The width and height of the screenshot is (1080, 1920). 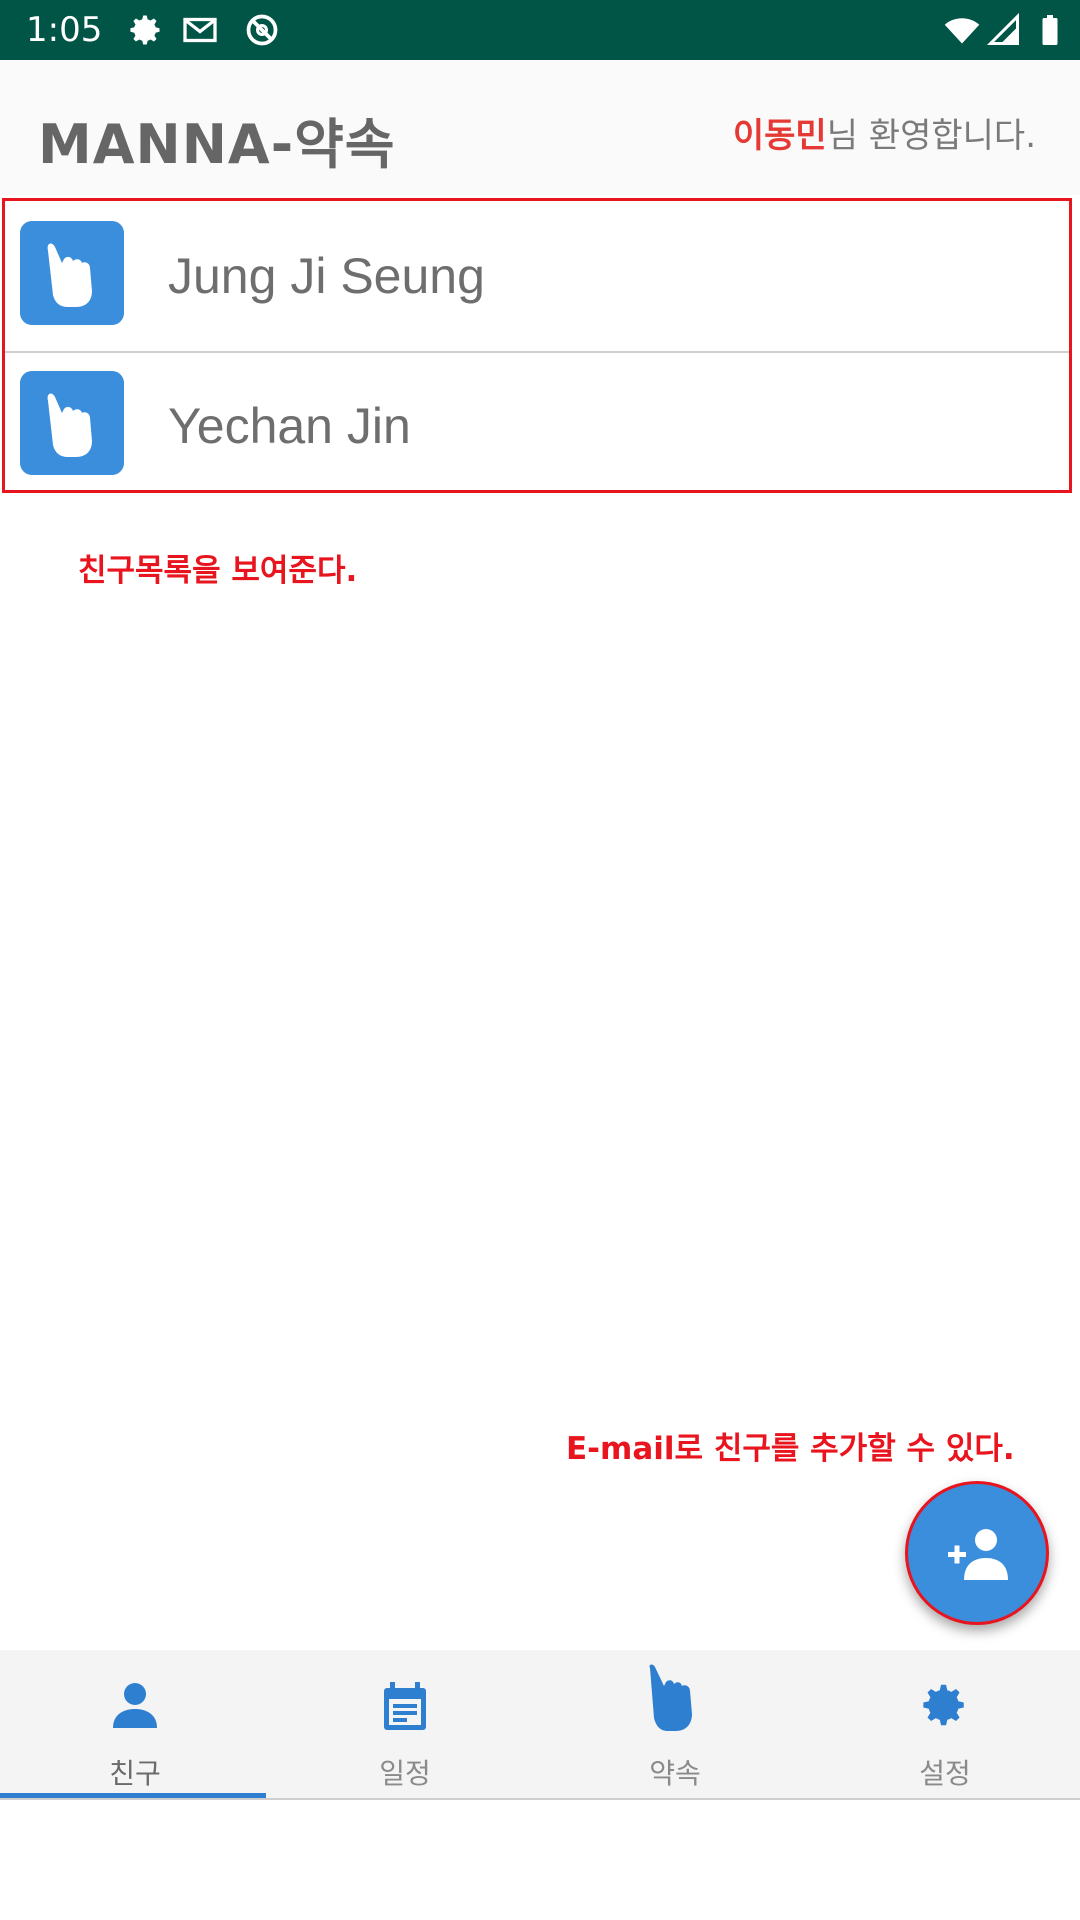 What do you see at coordinates (779, 136) in the screenshot?
I see `user-name: 이동민` at bounding box center [779, 136].